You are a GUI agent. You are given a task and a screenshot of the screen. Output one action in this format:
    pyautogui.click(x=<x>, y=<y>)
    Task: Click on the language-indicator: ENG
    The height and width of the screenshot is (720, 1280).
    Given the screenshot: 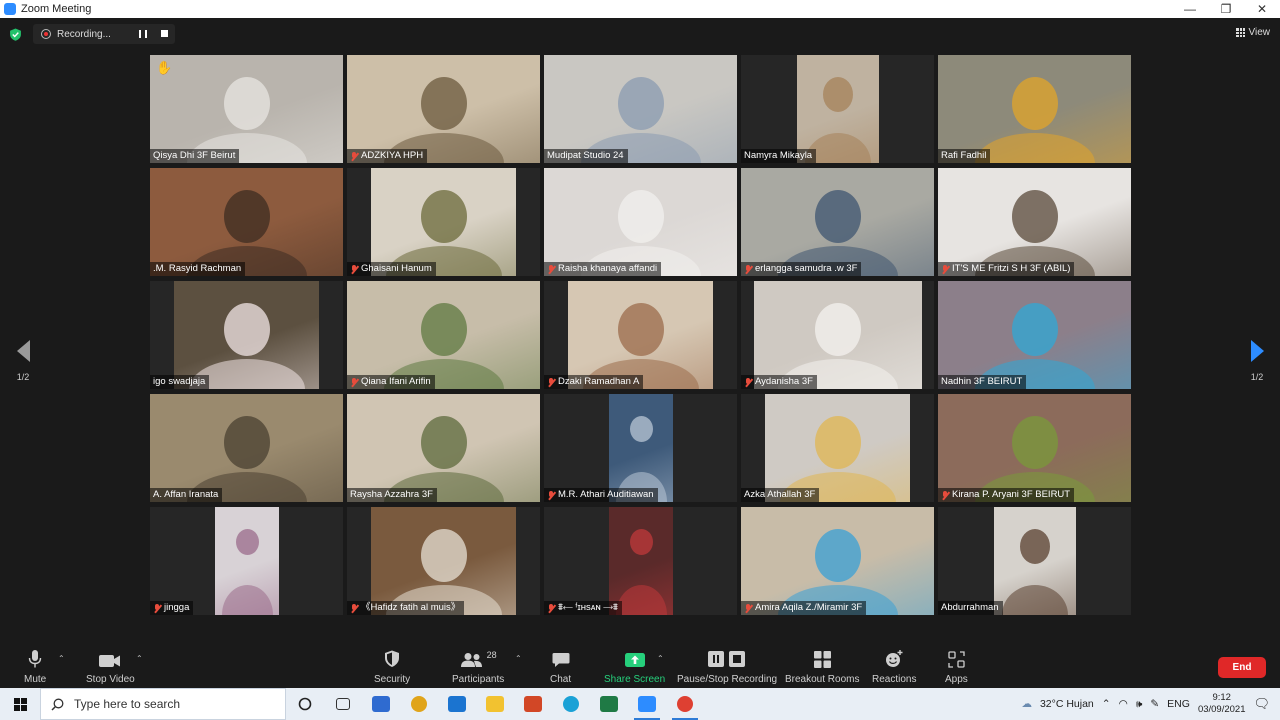 What is the action you would take?
    pyautogui.click(x=1178, y=704)
    